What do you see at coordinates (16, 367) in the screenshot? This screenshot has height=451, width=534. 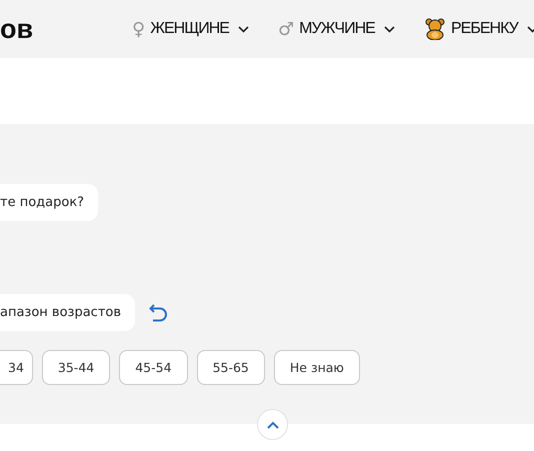 I see `age-option-button: 34` at bounding box center [16, 367].